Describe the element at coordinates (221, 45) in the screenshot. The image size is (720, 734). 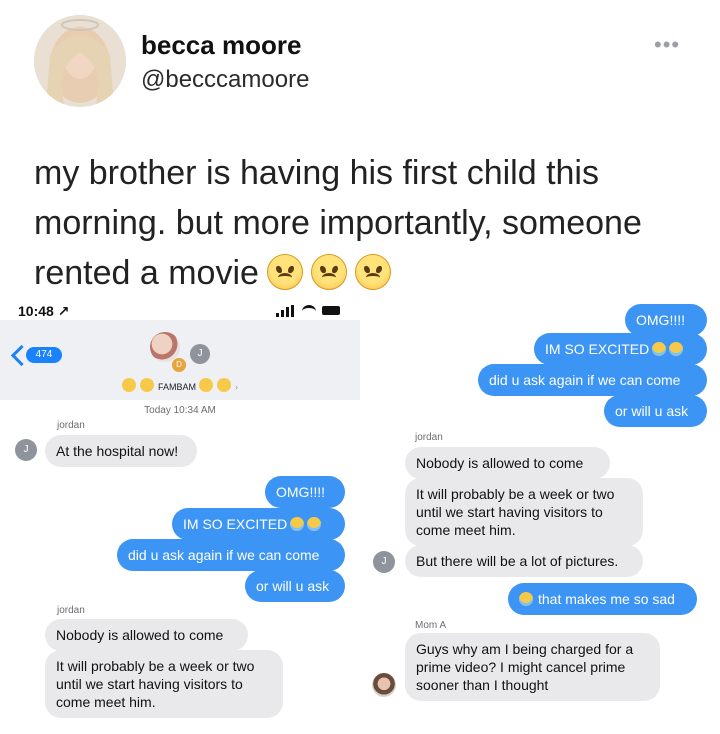
I see `display-name: becca moore` at that location.